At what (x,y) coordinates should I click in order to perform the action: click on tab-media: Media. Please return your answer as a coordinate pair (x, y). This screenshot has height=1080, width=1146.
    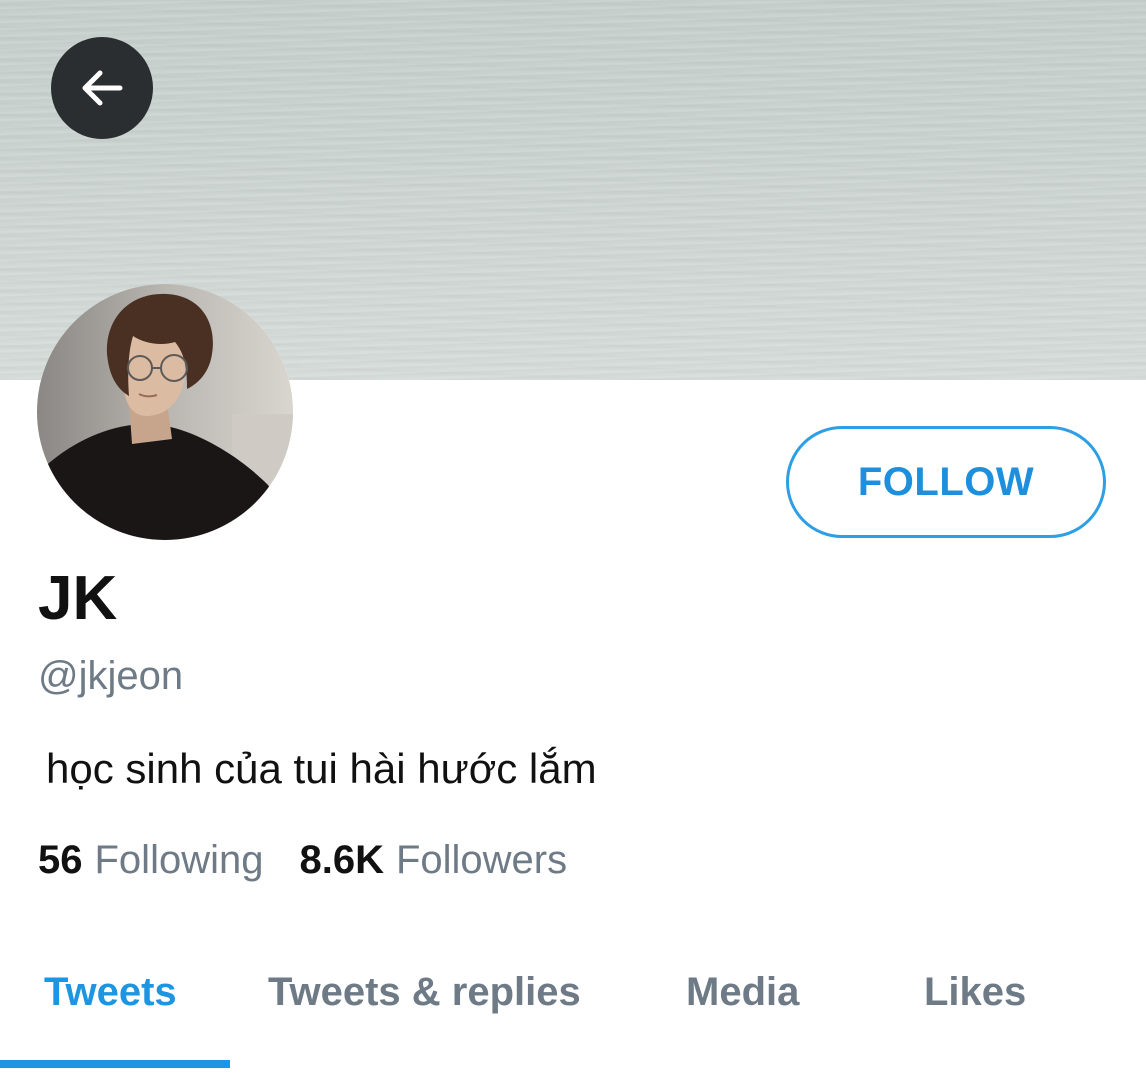
    Looking at the image, I should click on (742, 992).